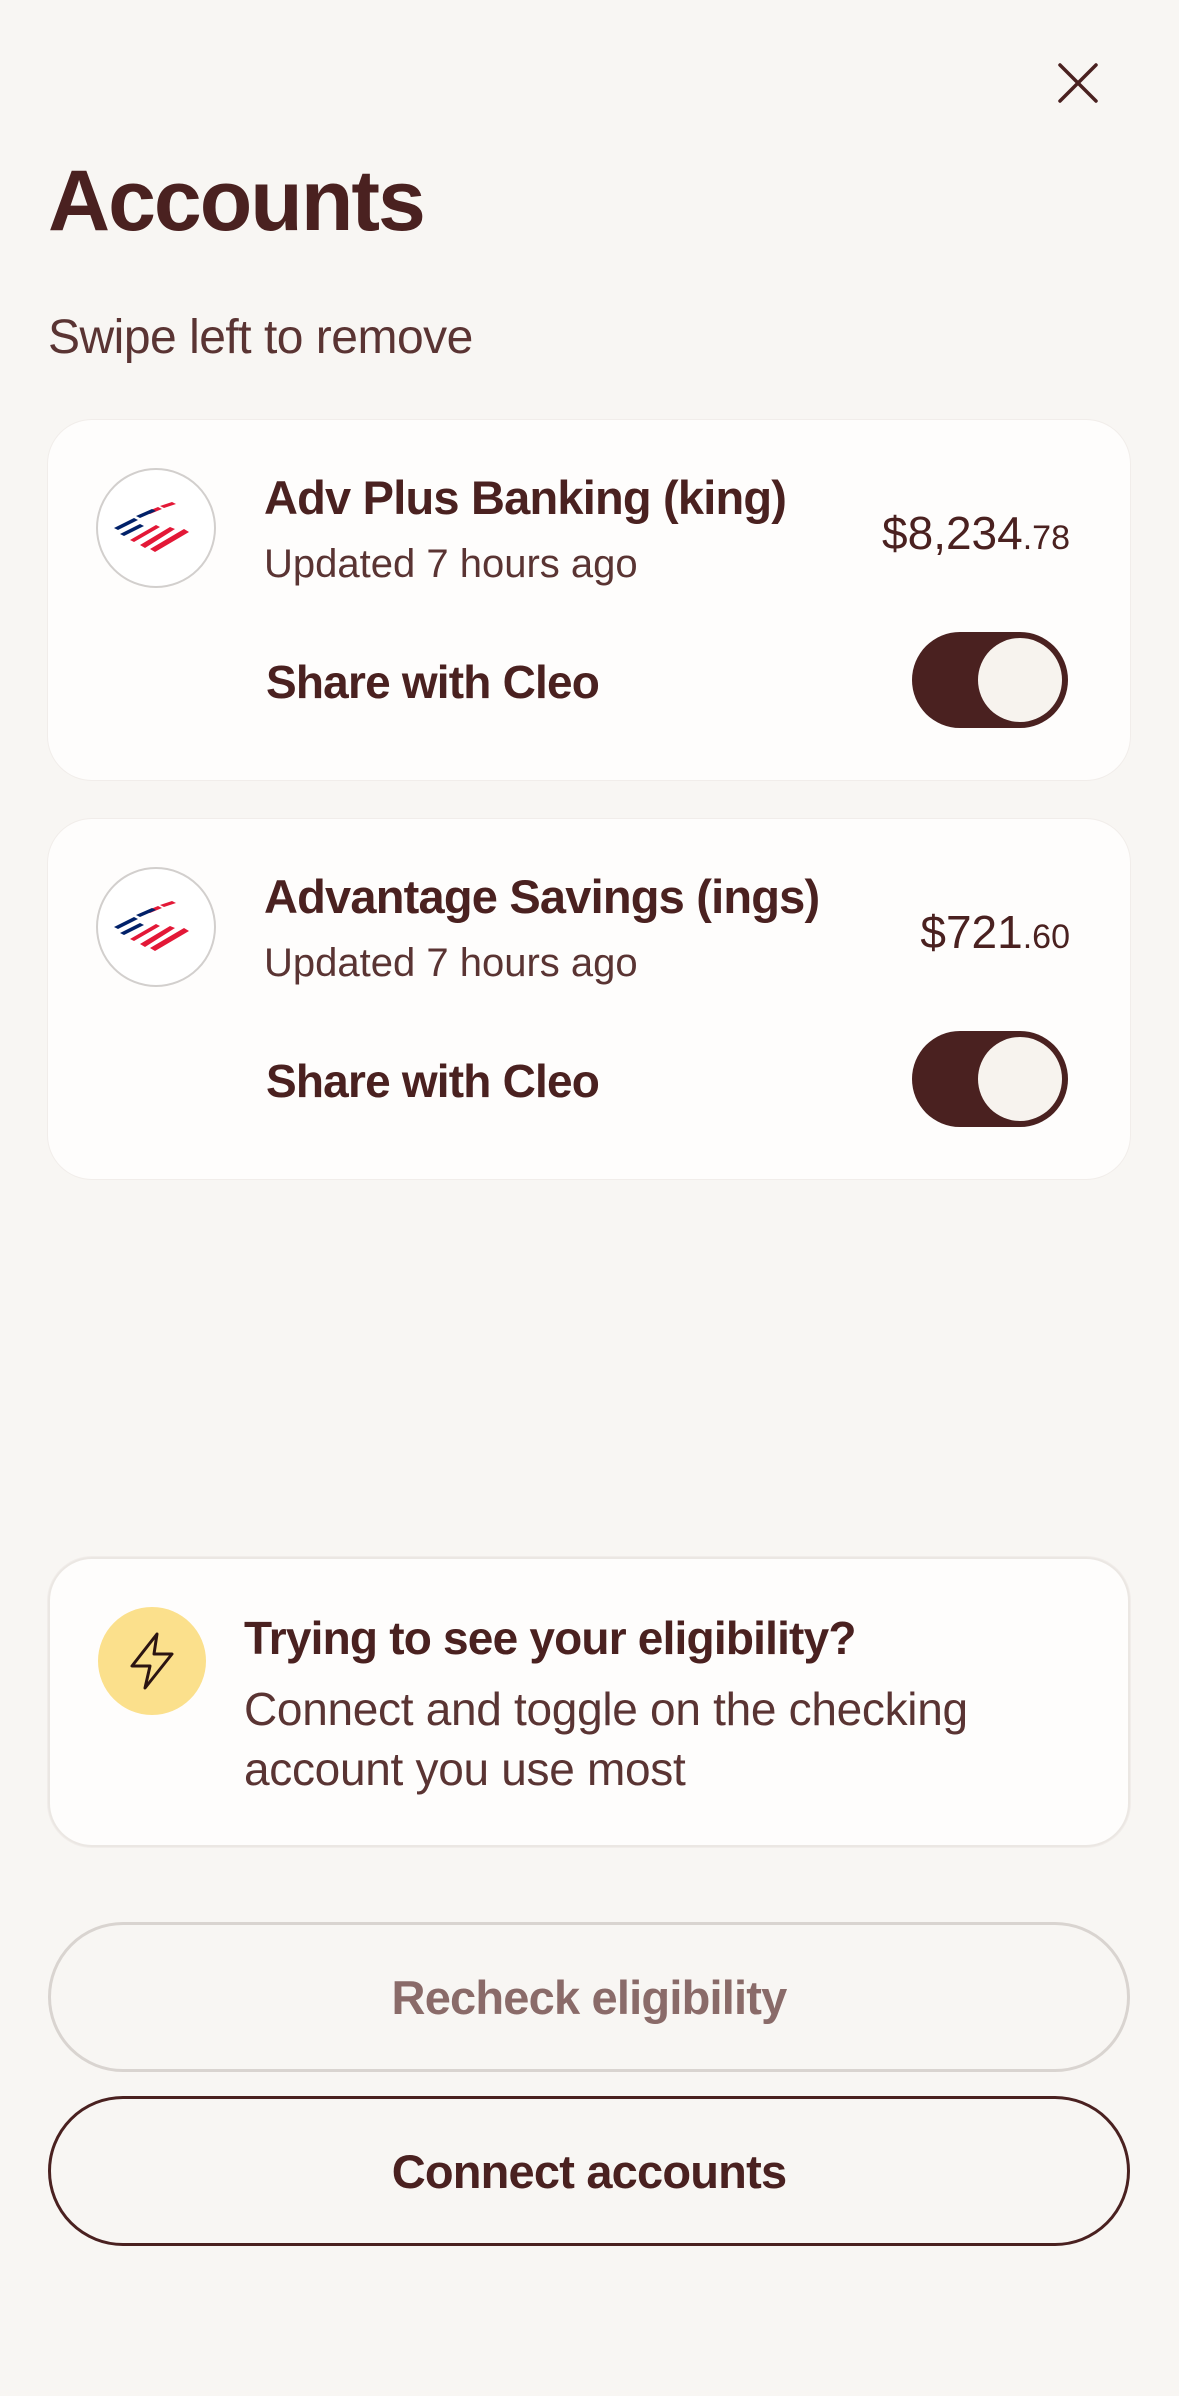  Describe the element at coordinates (589, 2171) in the screenshot. I see `connect-accounts-button: Connect accounts` at that location.